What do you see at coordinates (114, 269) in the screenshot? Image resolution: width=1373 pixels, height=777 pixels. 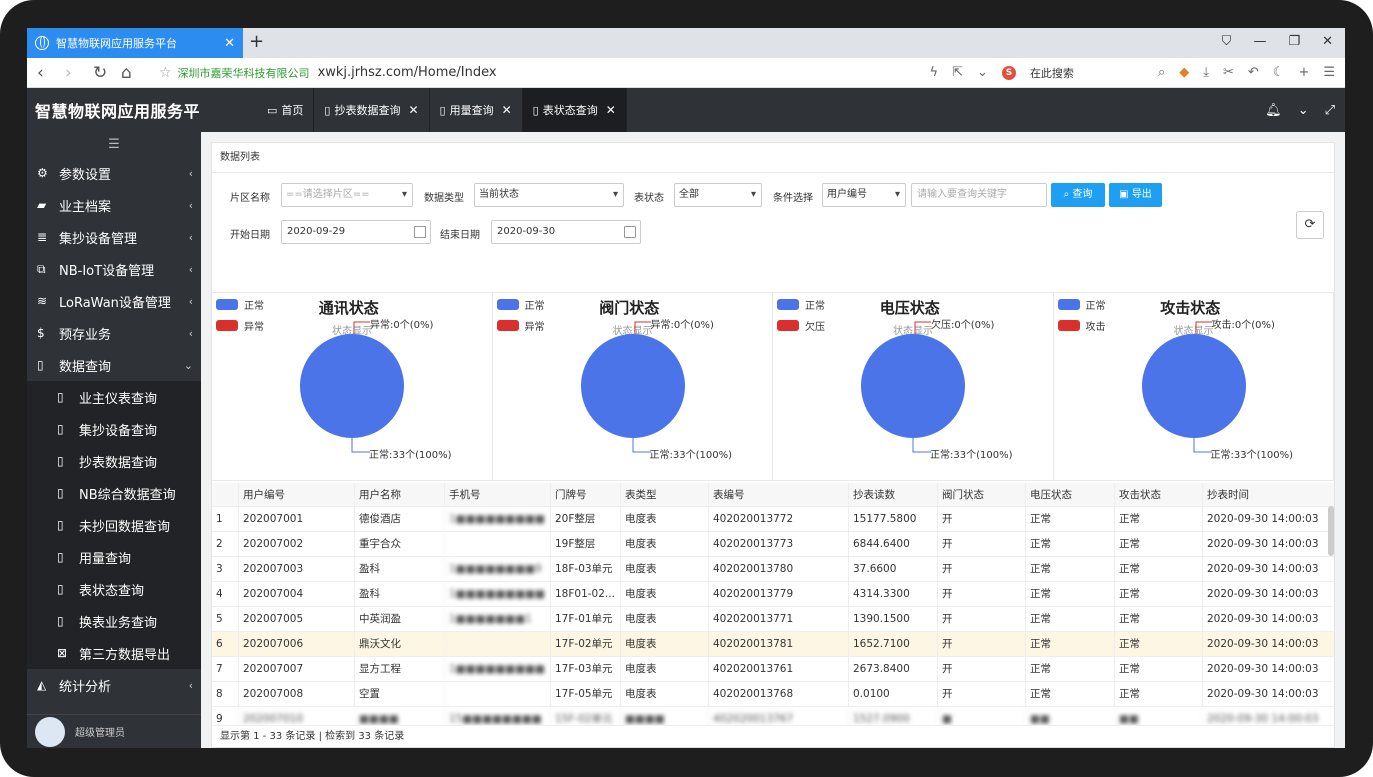 I see `sidebar-item-nbiot: ⧉ NB-IoT设备管理 ‹` at bounding box center [114, 269].